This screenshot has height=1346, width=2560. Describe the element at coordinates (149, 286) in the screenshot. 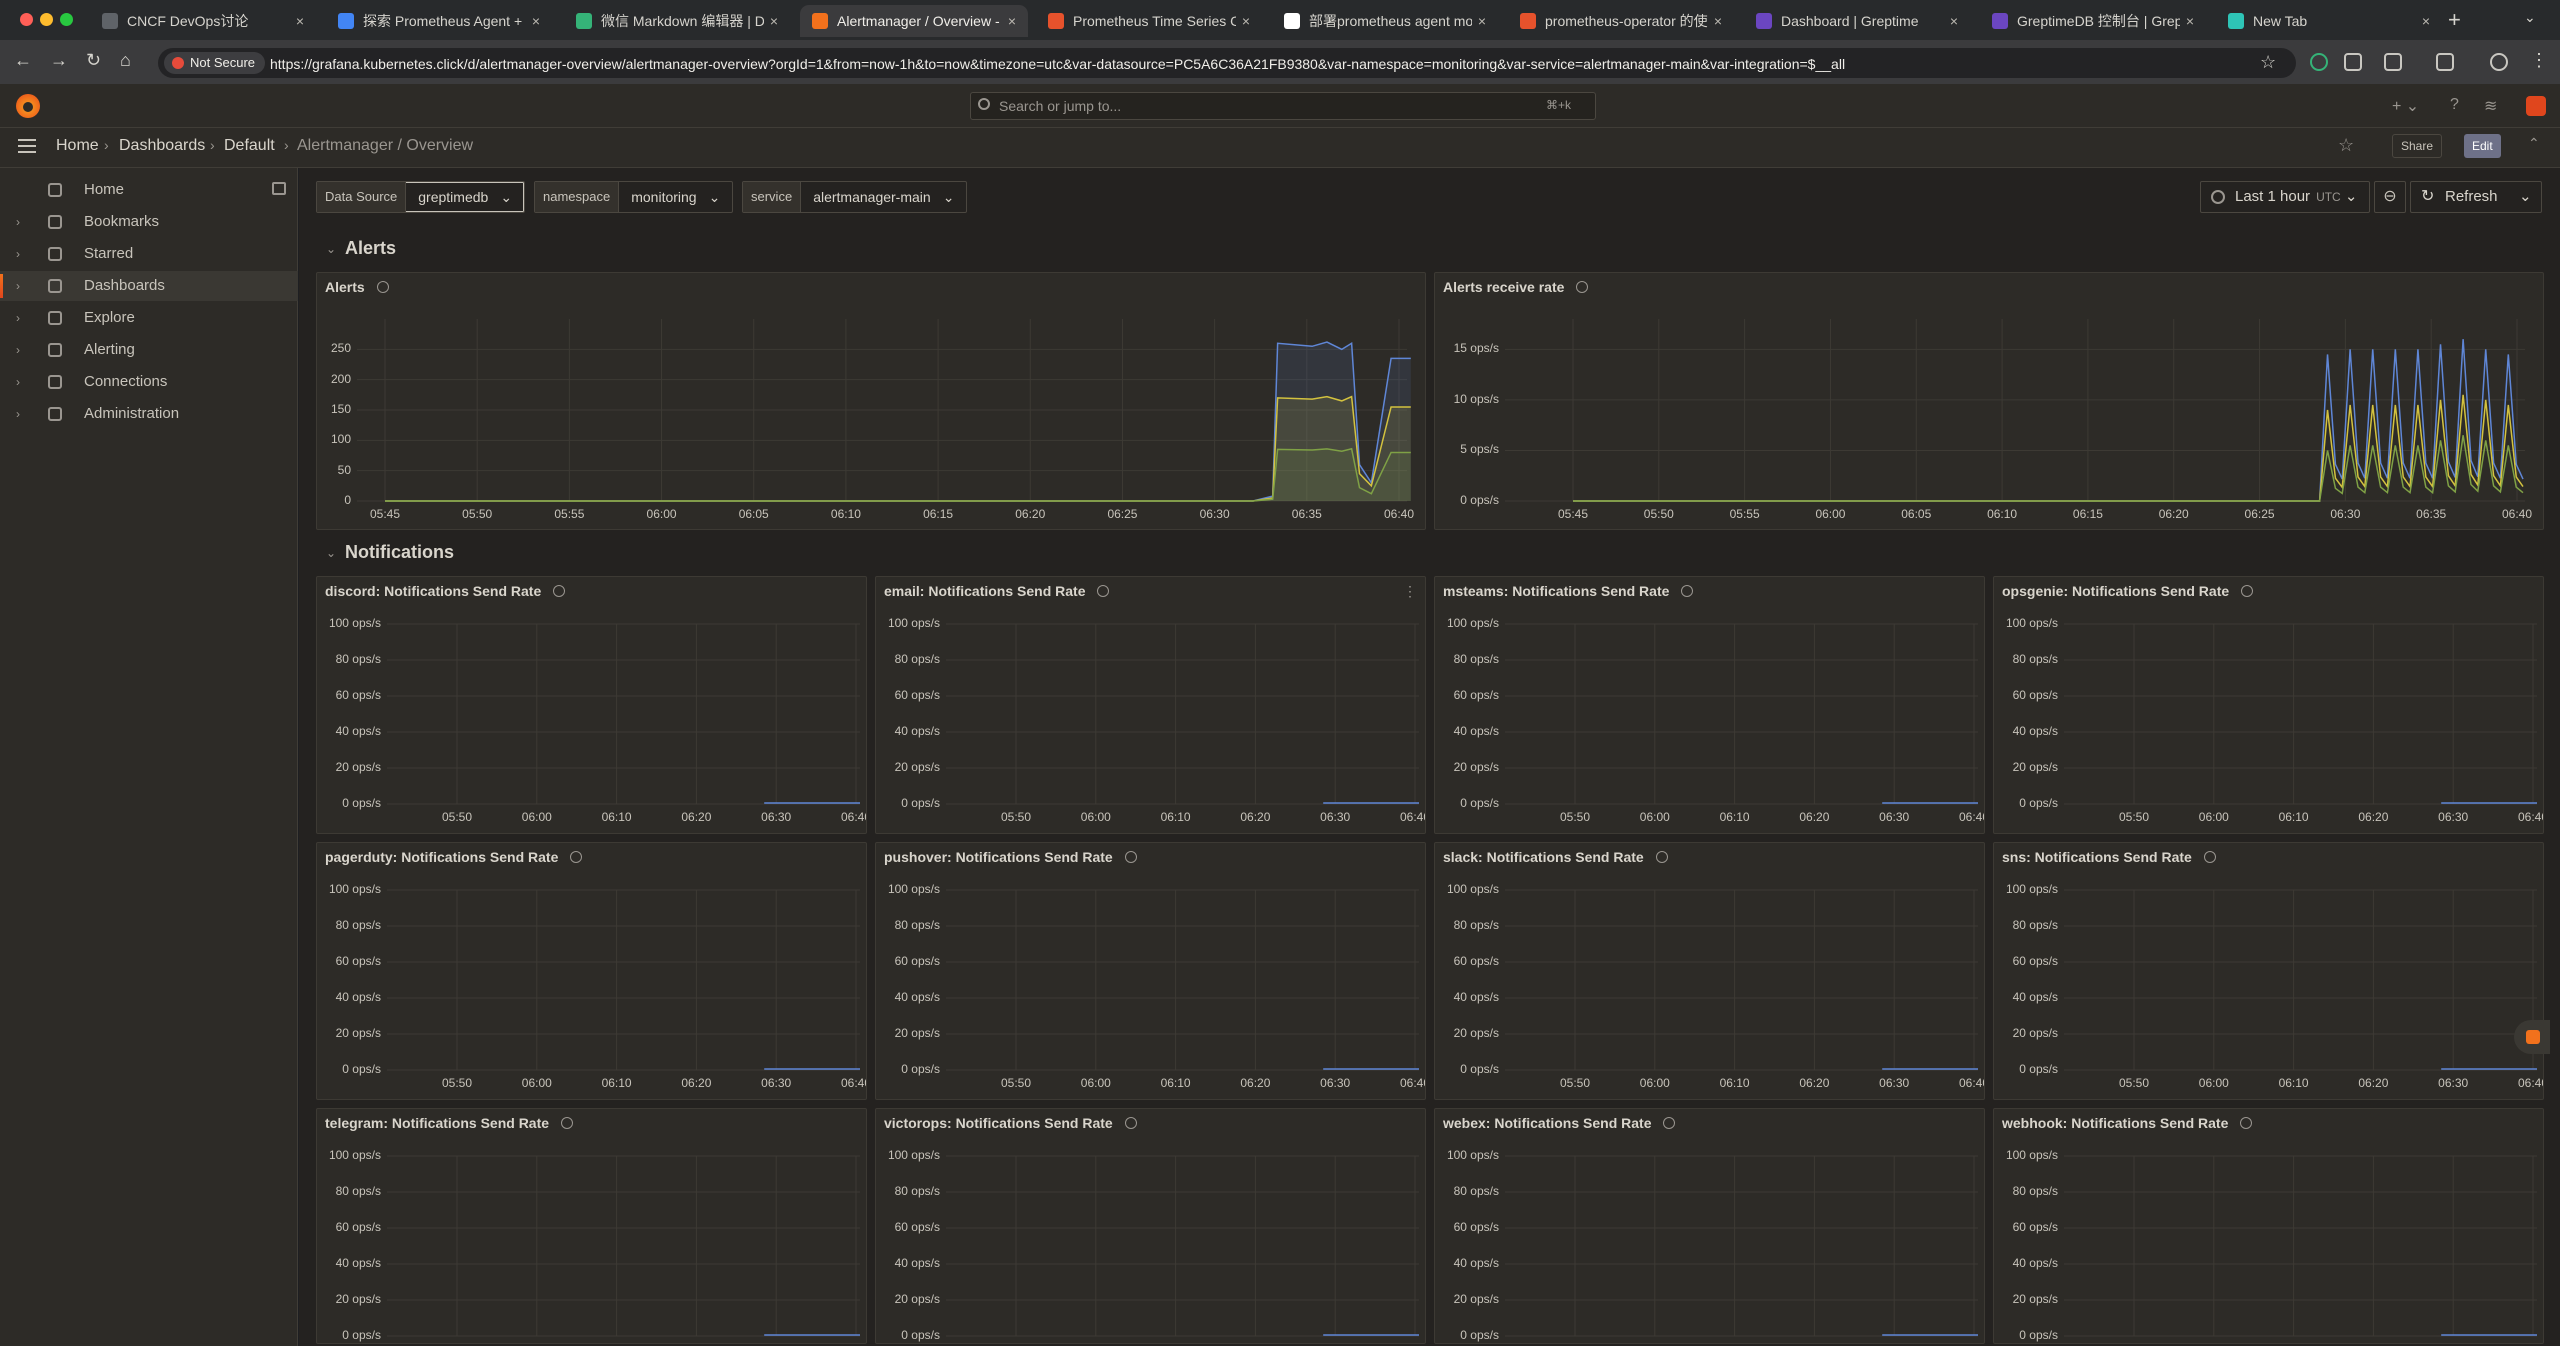

I see `sidebar-item-dashboards: › Dashboards` at that location.